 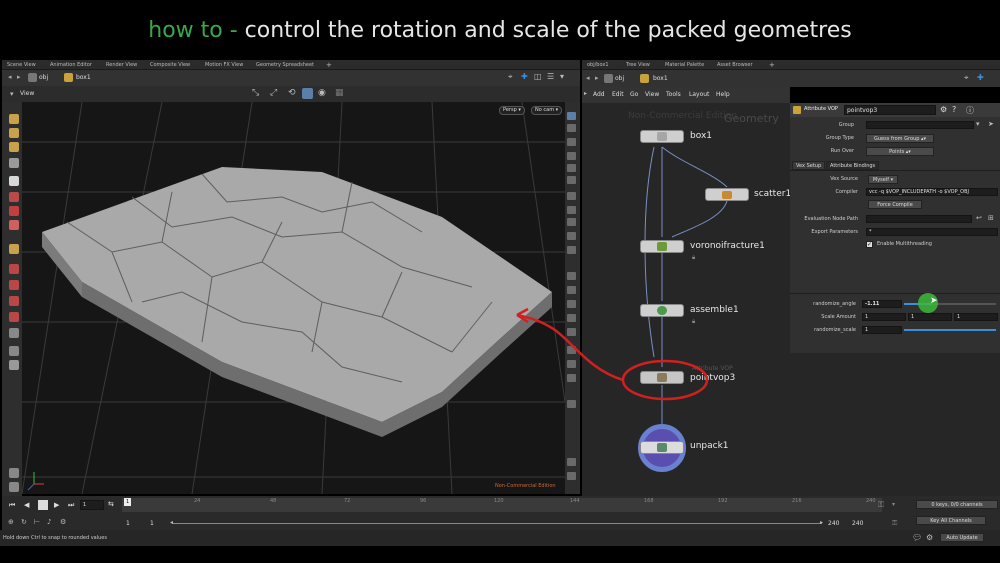 I want to click on frame-step-icon: ⇆, so click(x=111, y=504).